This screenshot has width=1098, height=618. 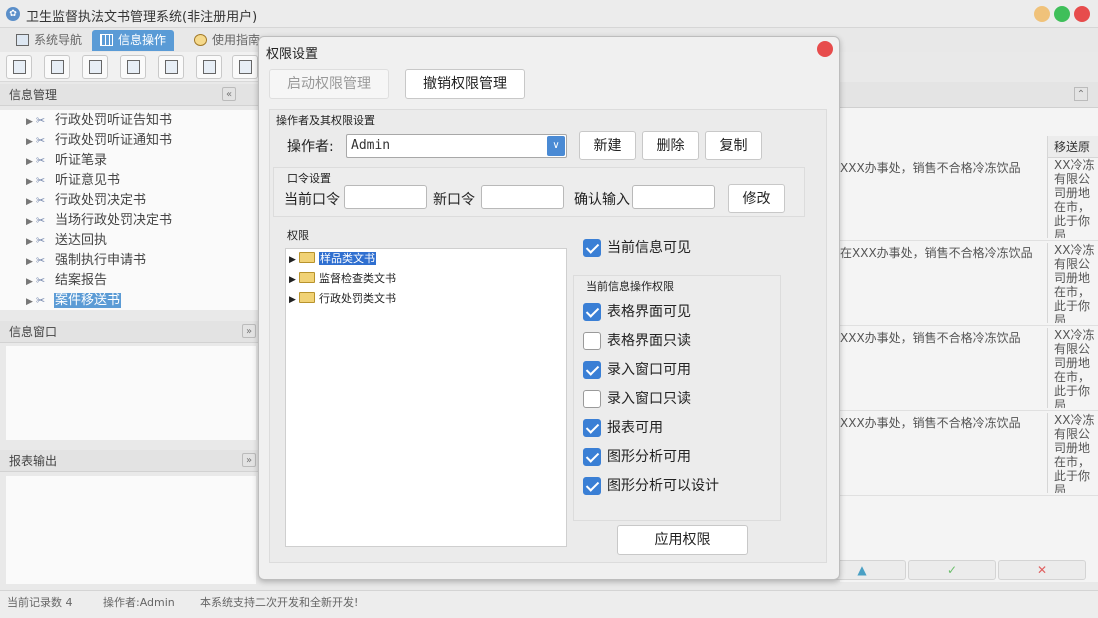 I want to click on collapse-left-icon: «, so click(x=229, y=94).